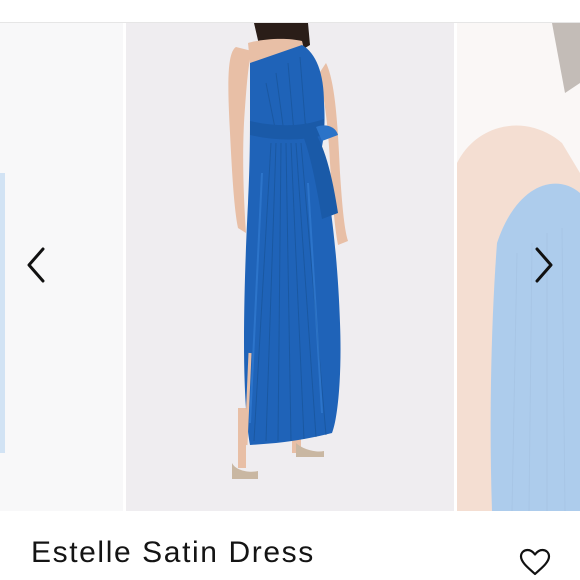 The height and width of the screenshot is (580, 580). I want to click on next-image-button, so click(544, 265).